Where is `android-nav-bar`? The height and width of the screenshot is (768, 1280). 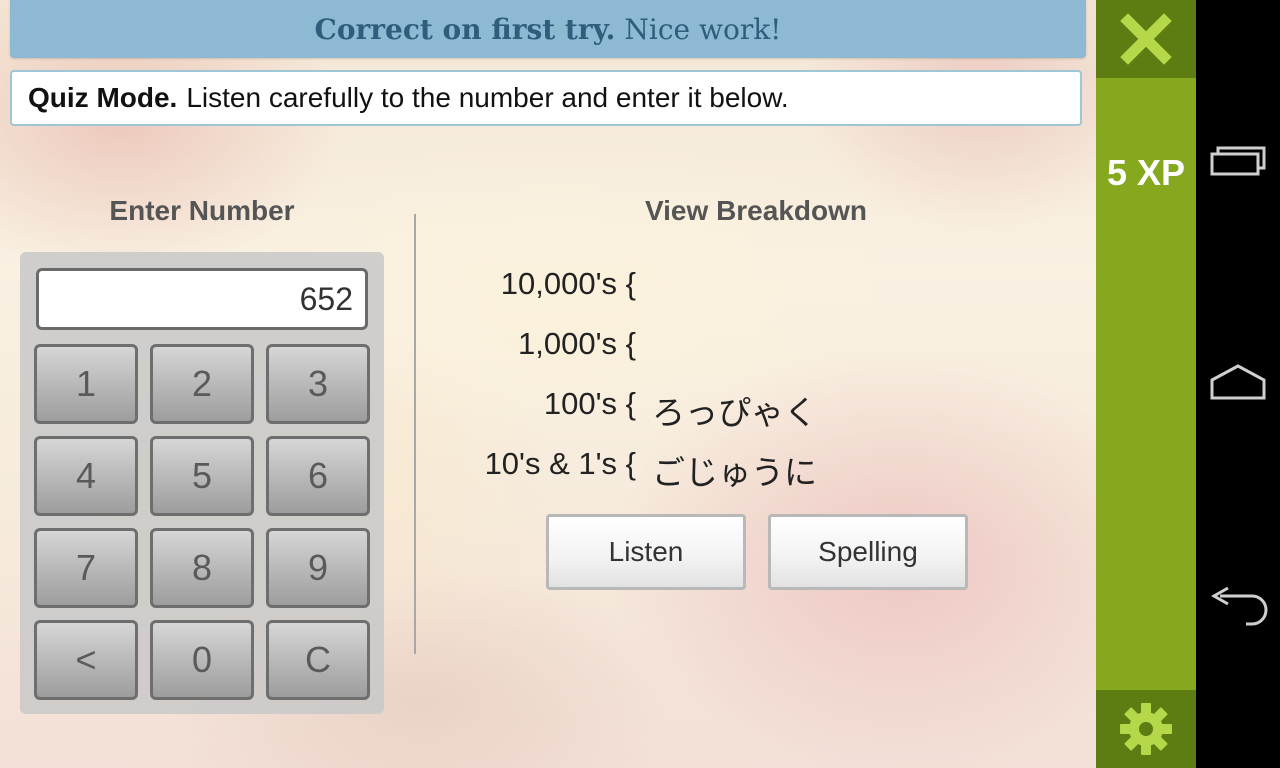 android-nav-bar is located at coordinates (1238, 384).